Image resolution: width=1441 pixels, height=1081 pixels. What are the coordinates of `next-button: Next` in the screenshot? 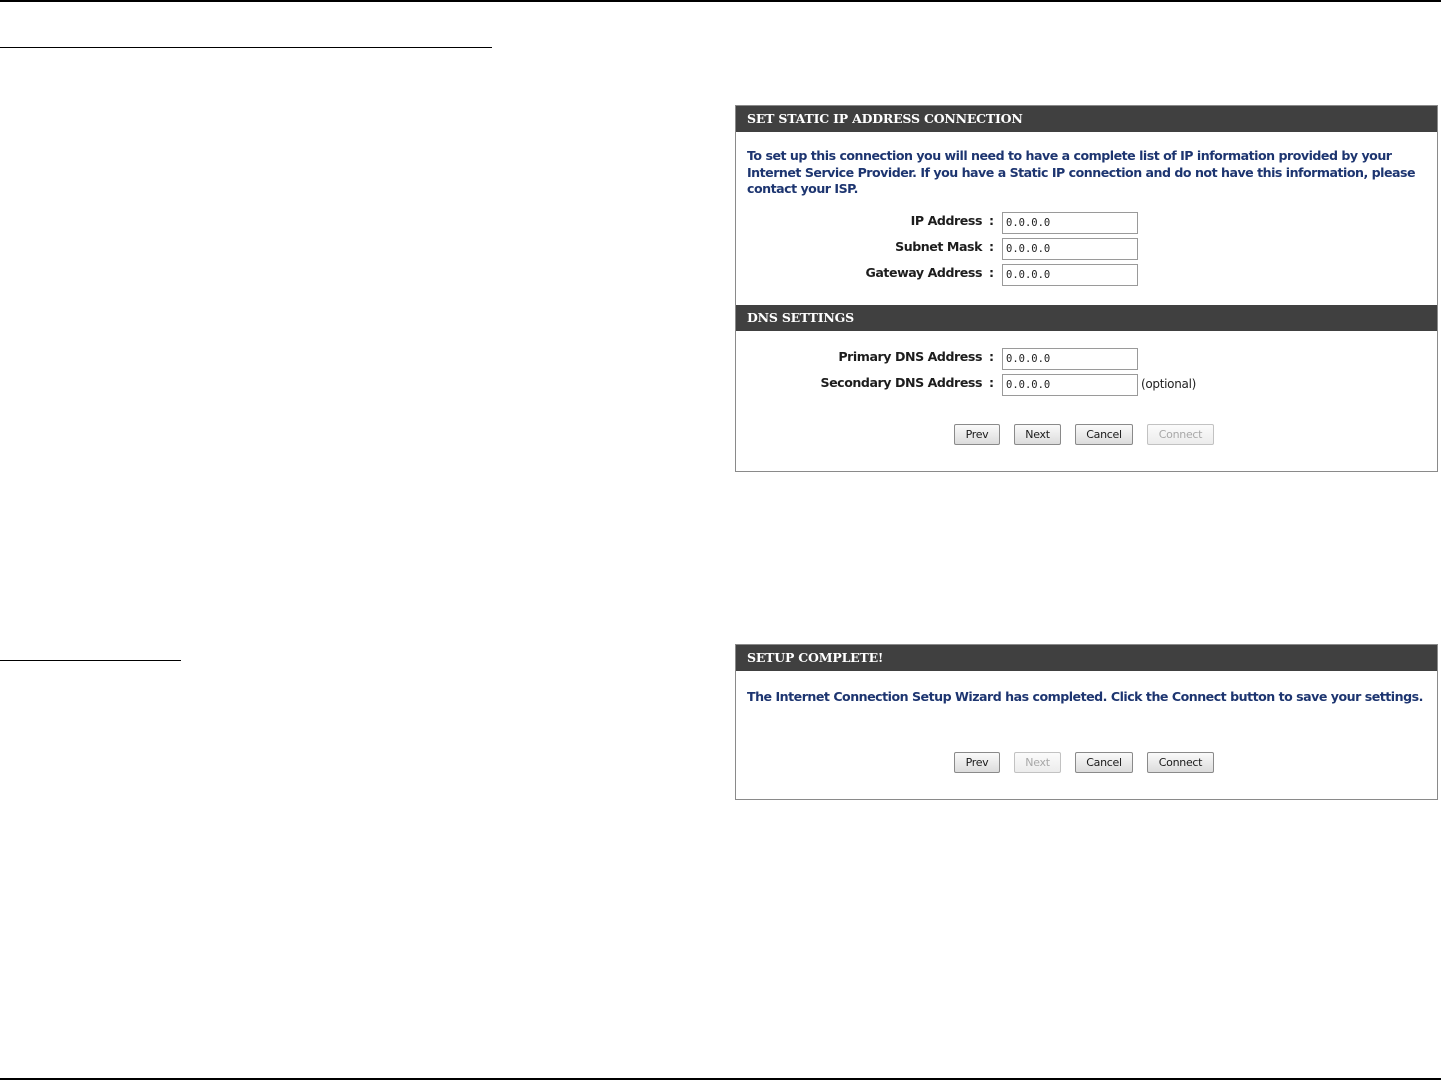 It's located at (1037, 434).